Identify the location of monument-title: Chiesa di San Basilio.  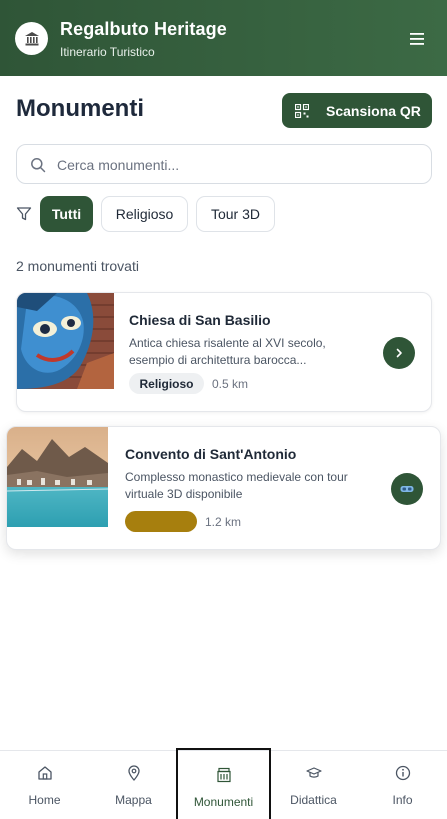
(200, 320).